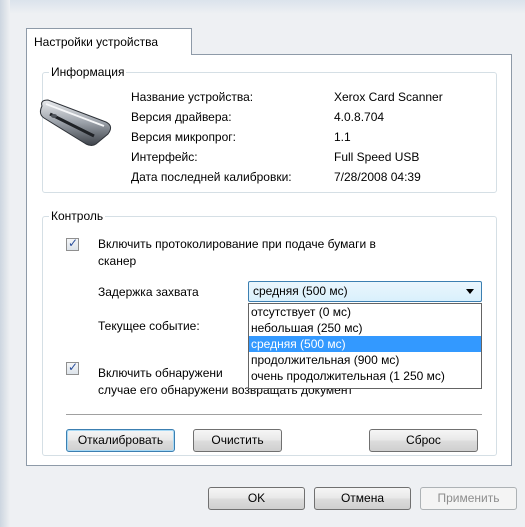 This screenshot has height=527, width=525. Describe the element at coordinates (5, 263) in the screenshot. I see `window-frame-left` at that location.